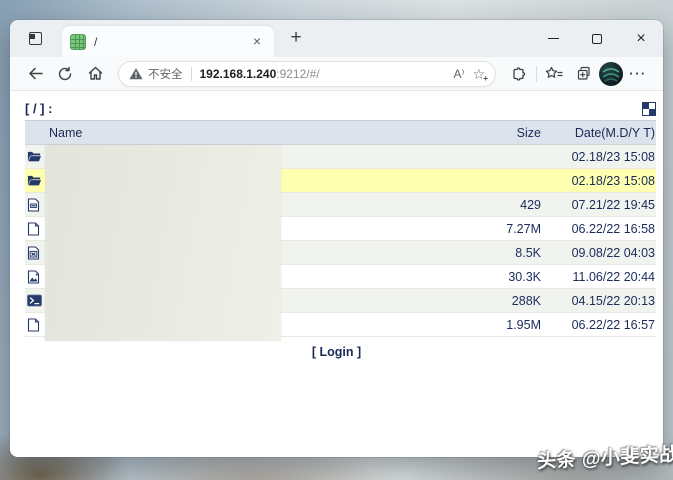 This screenshot has height=480, width=673. I want to click on extensions-puzzle-icon, so click(519, 73).